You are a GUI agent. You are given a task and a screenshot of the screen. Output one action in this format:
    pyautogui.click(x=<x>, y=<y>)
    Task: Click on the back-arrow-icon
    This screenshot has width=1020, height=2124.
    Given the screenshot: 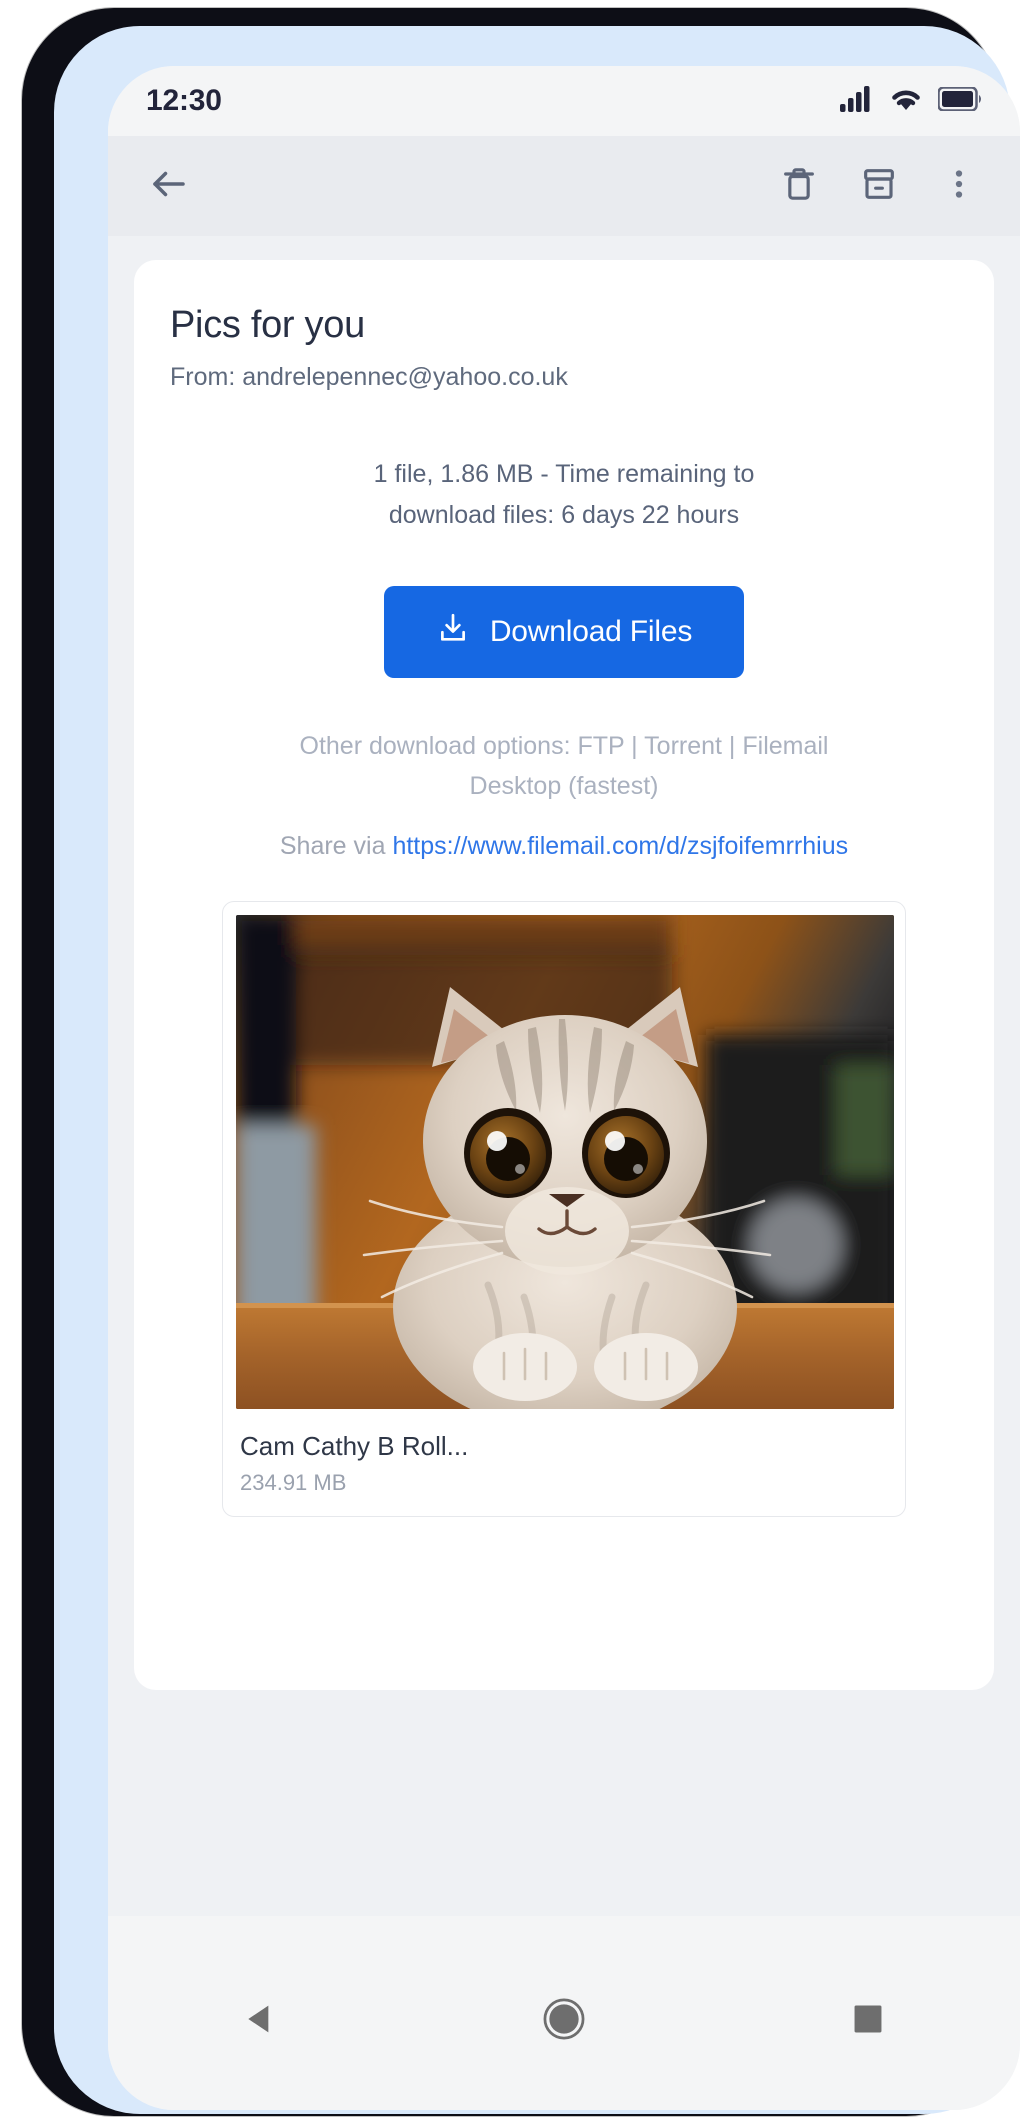 What is the action you would take?
    pyautogui.click(x=169, y=186)
    